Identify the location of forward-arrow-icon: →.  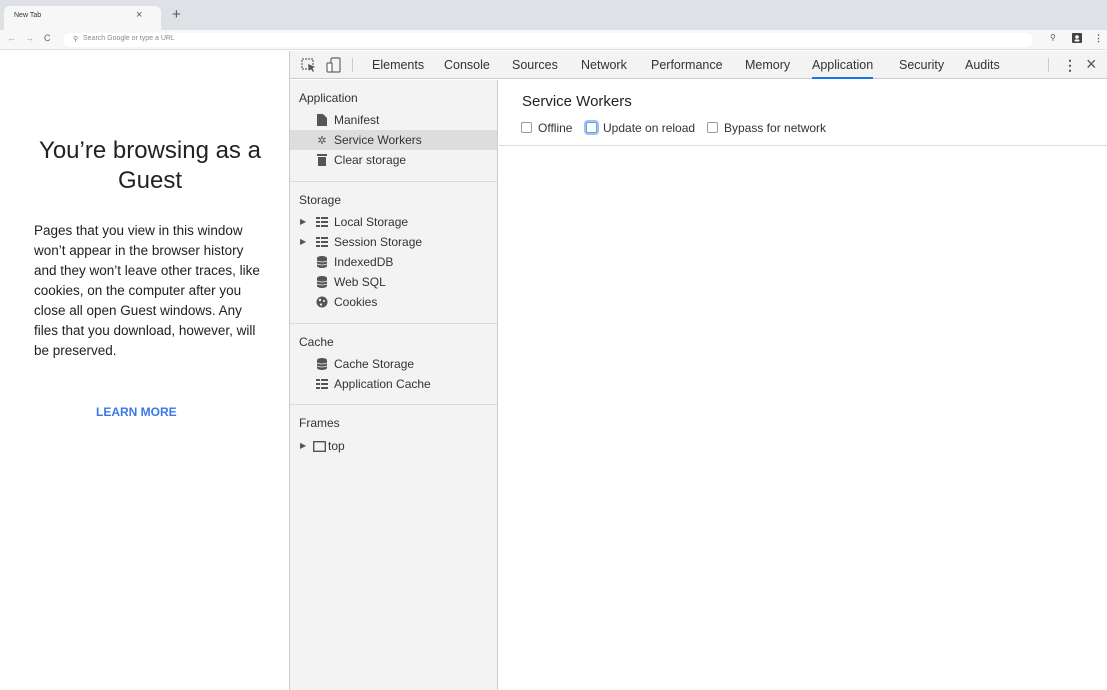
(29, 38).